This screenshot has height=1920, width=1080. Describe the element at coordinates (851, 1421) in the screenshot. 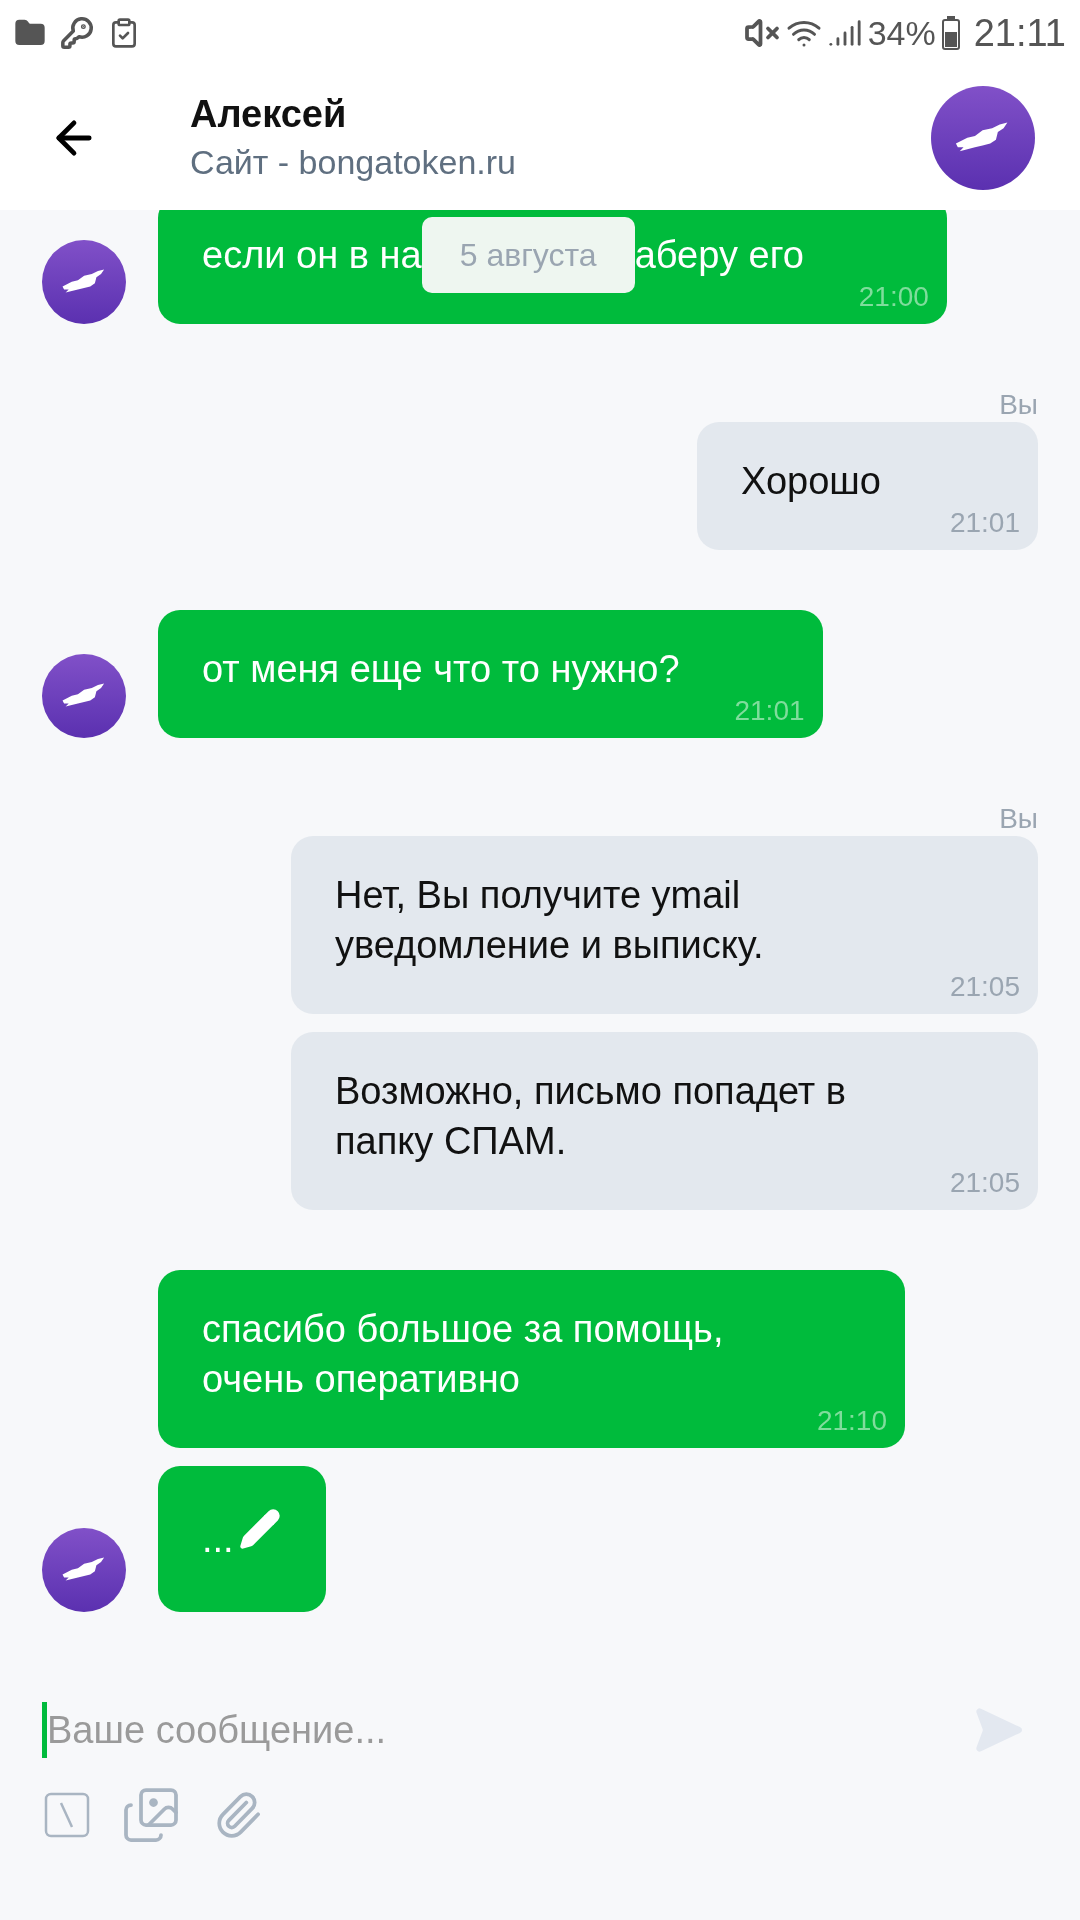

I see `message-time: 21:10` at that location.